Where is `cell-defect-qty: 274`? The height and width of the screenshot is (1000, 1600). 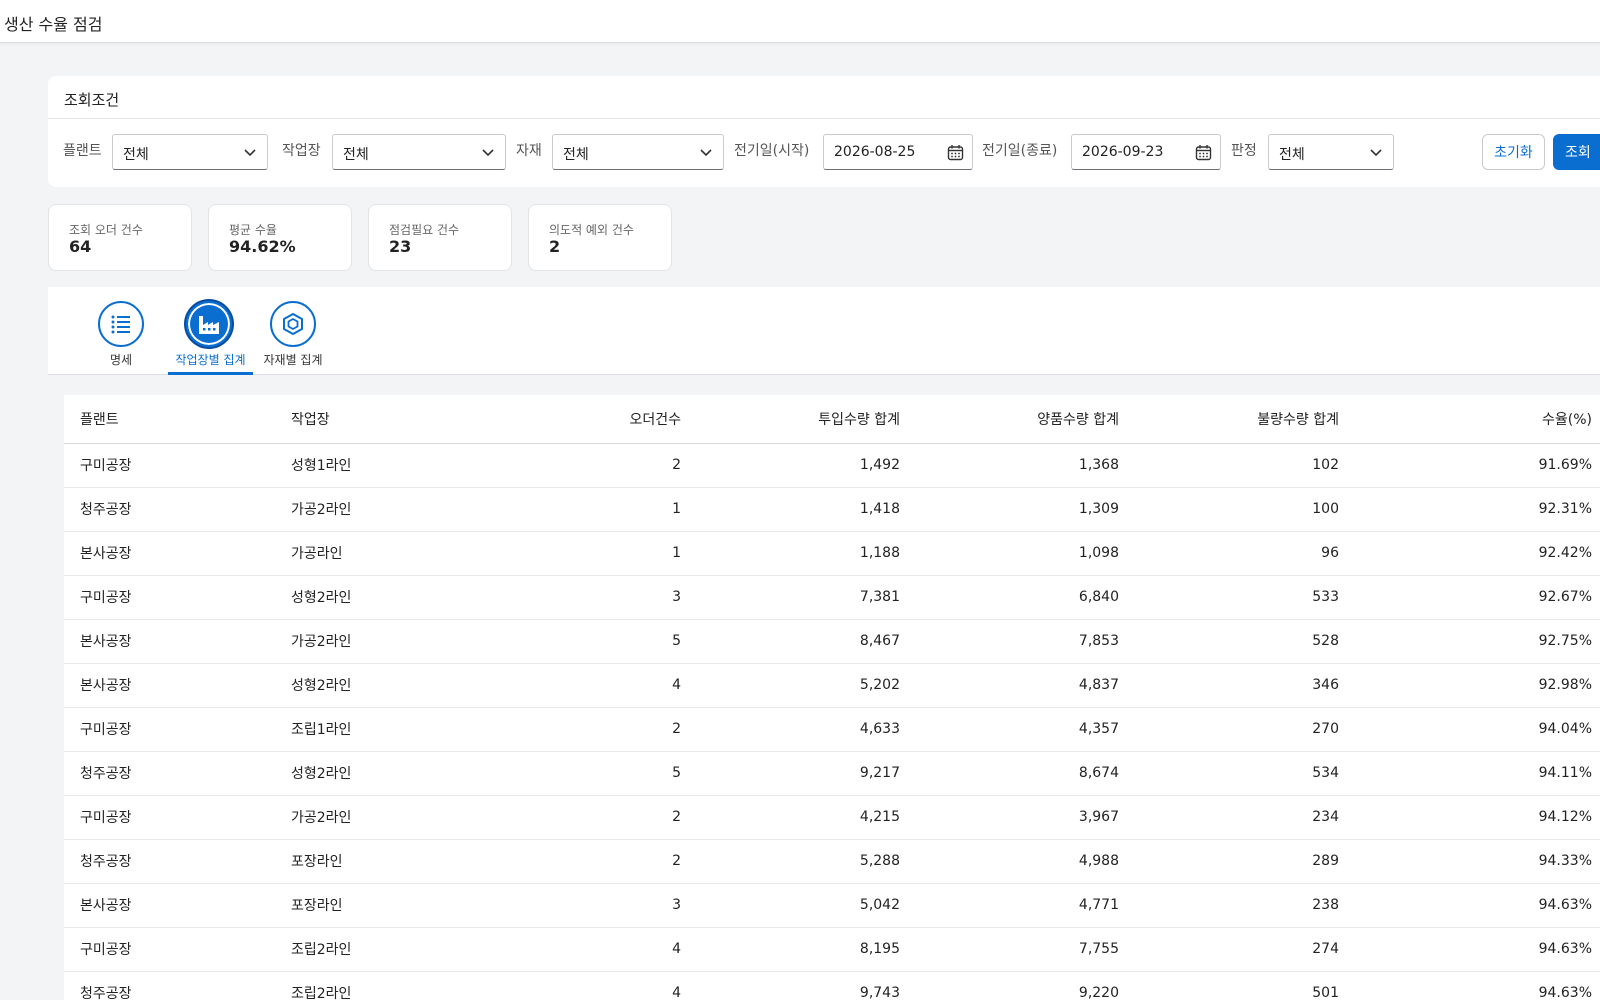 cell-defect-qty: 274 is located at coordinates (1245, 949).